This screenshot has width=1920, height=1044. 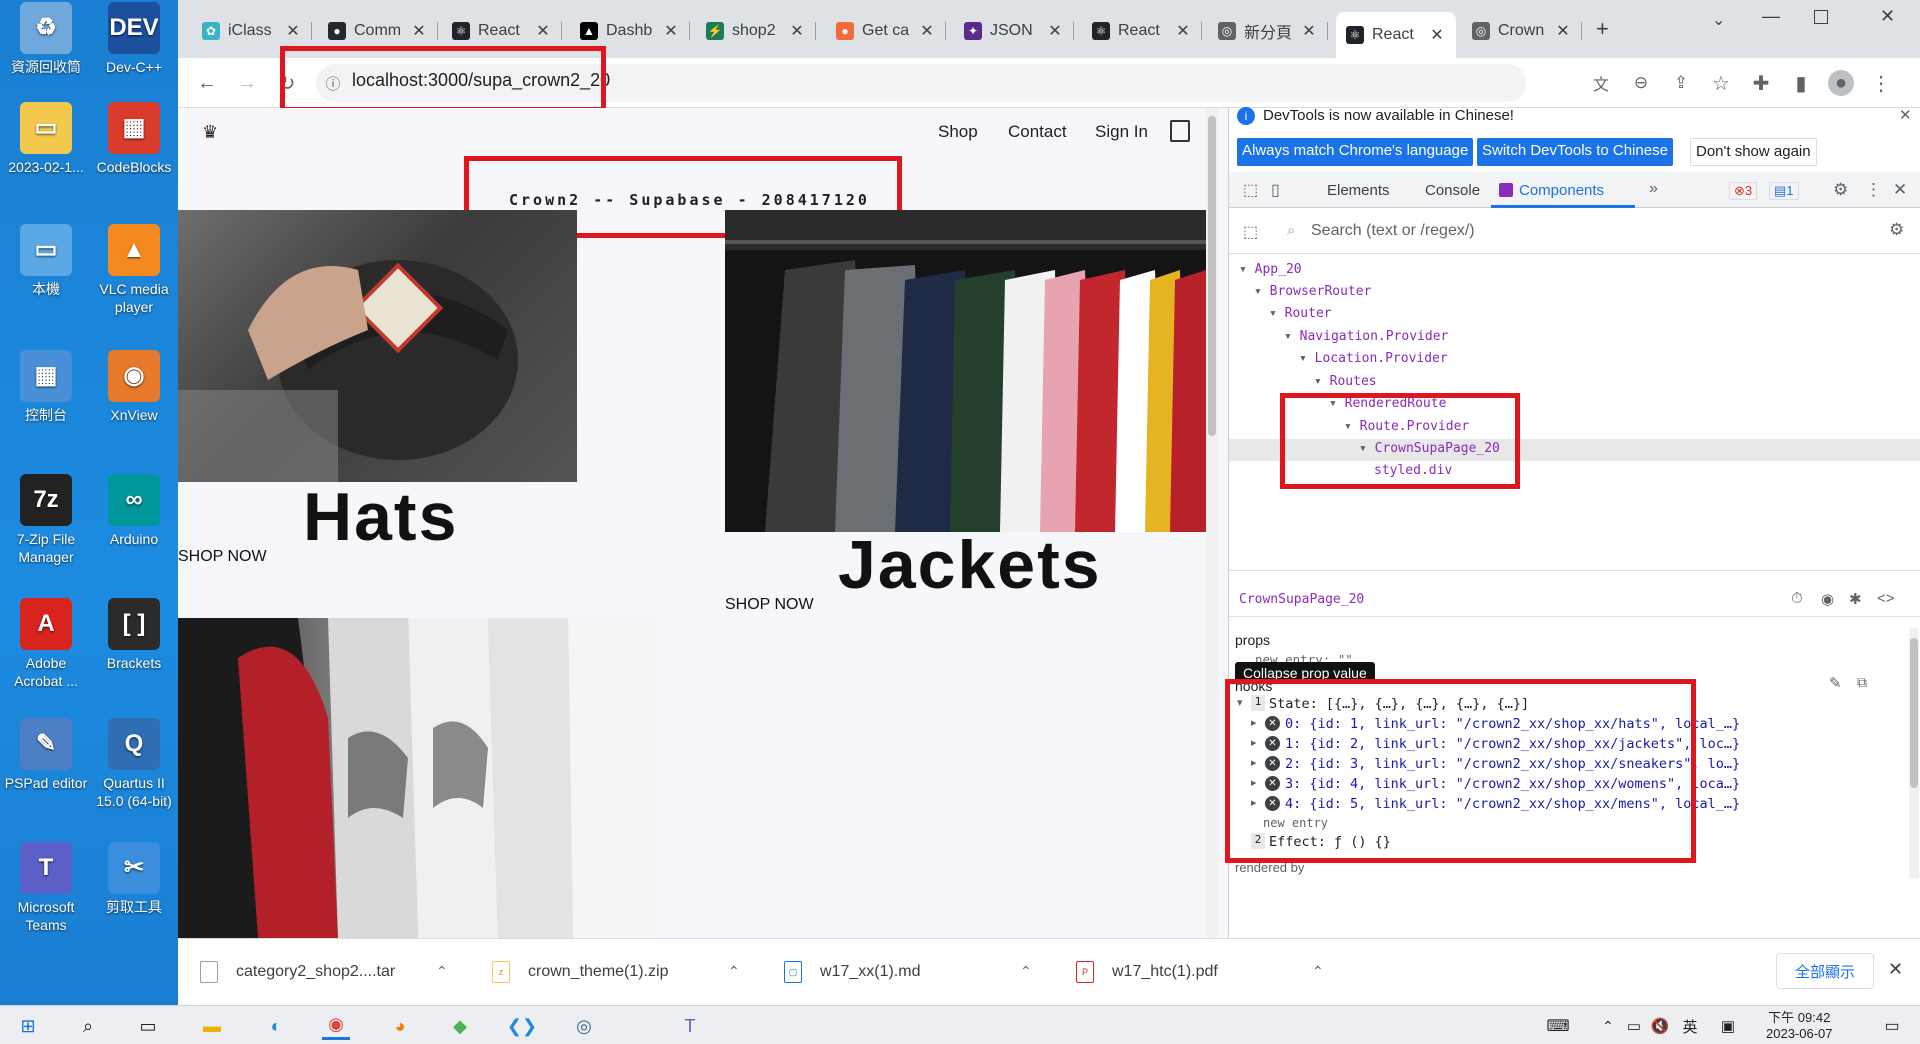 What do you see at coordinates (378, 31) in the screenshot?
I see `browser-tab: ● Comm ✕` at bounding box center [378, 31].